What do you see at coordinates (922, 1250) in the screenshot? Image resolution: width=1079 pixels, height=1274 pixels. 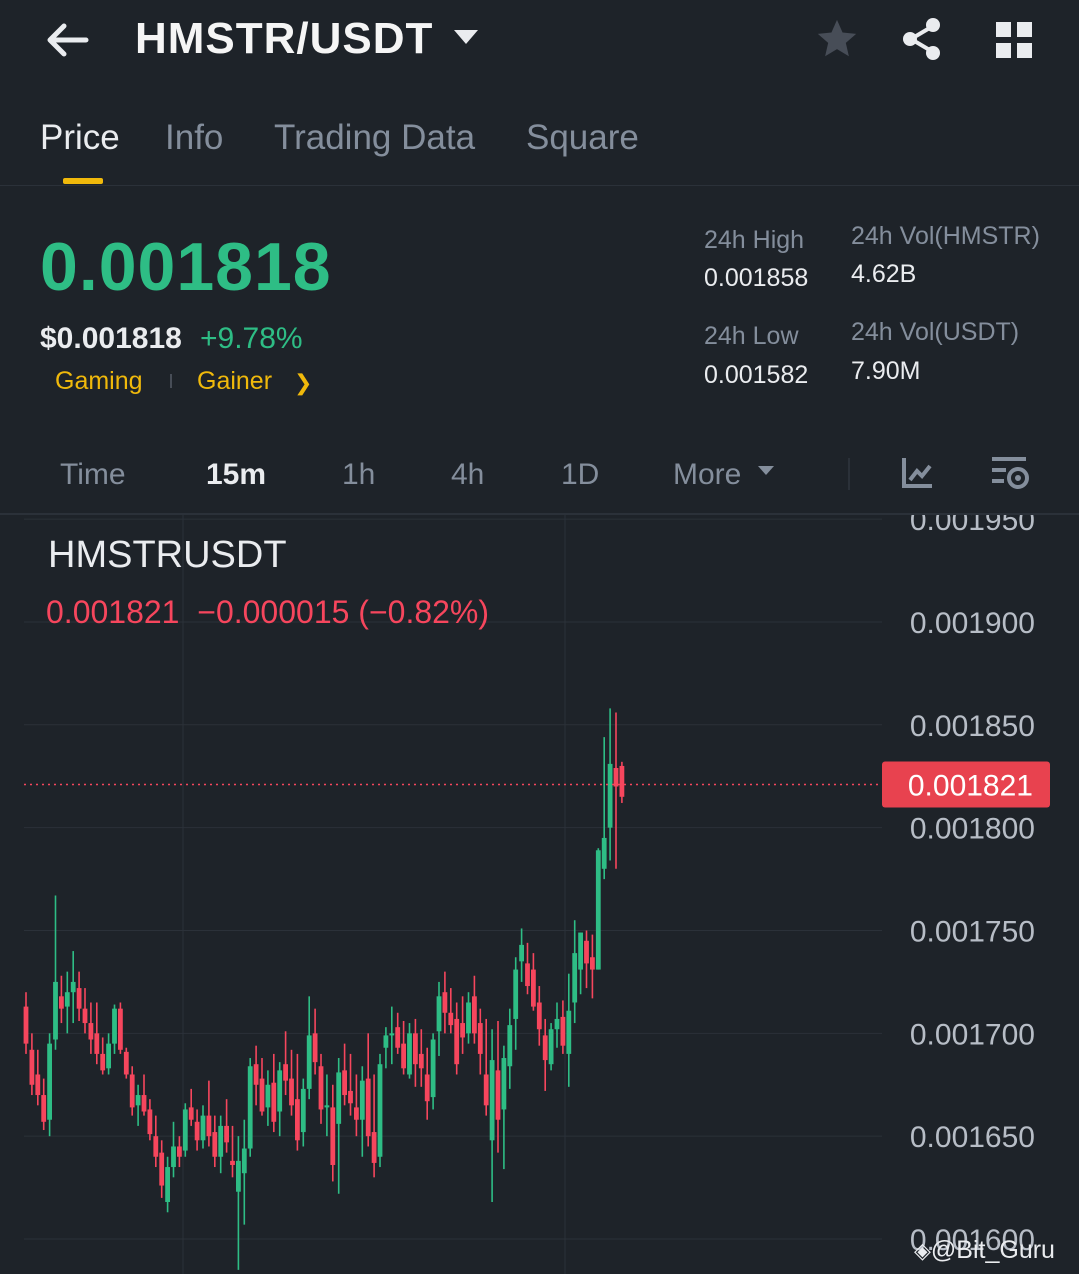 I see `binance-logo-icon: ◈` at bounding box center [922, 1250].